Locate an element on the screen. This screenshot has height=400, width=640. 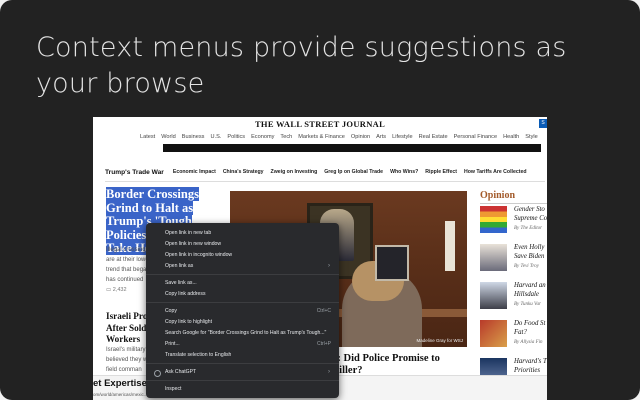
opinion-byline: By The Editor is located at coordinates (528, 228).